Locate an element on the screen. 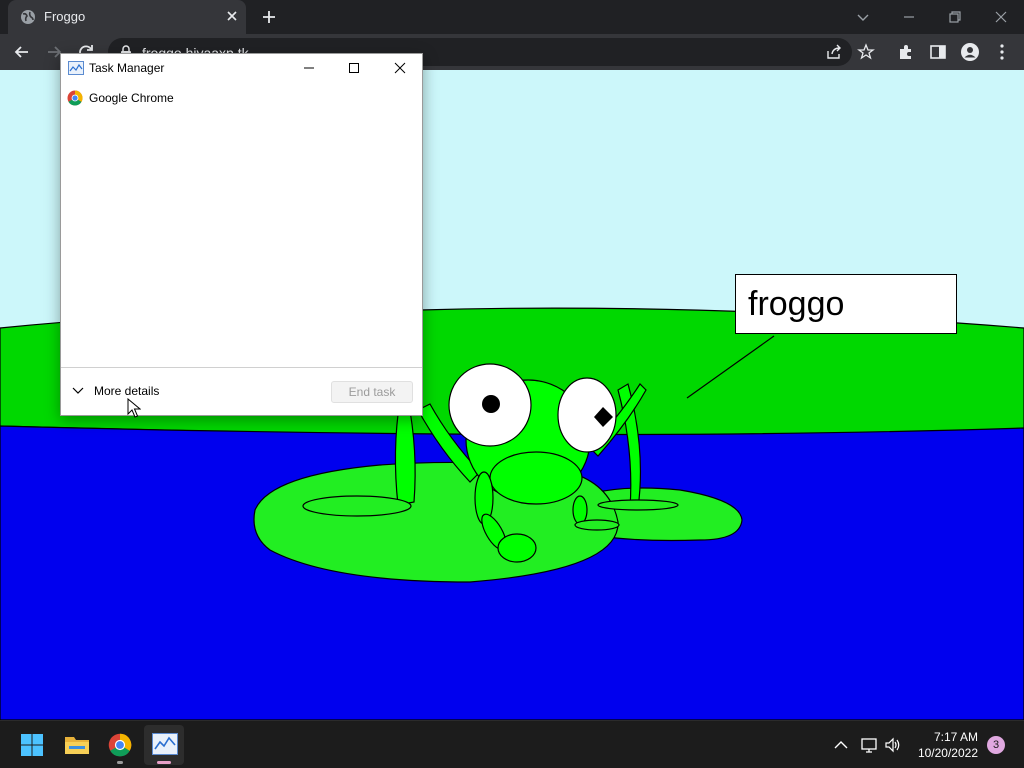  bookmark-star-icon is located at coordinates (866, 52).